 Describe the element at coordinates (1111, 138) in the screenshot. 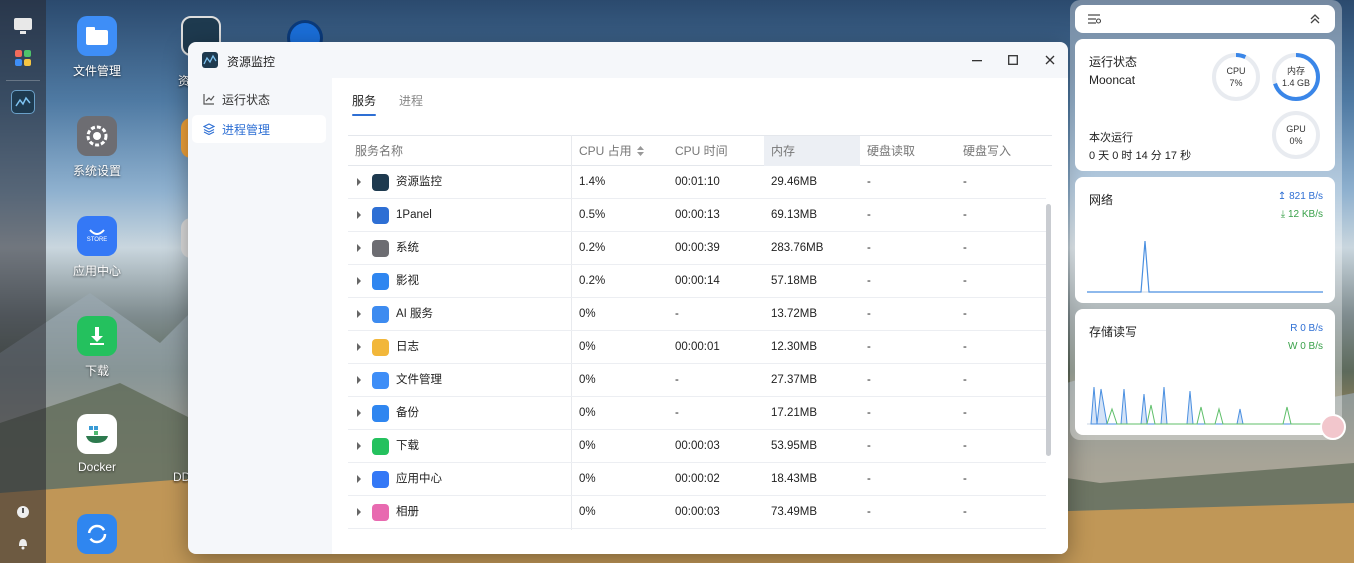

I see `uptime-label: 本次运行` at that location.